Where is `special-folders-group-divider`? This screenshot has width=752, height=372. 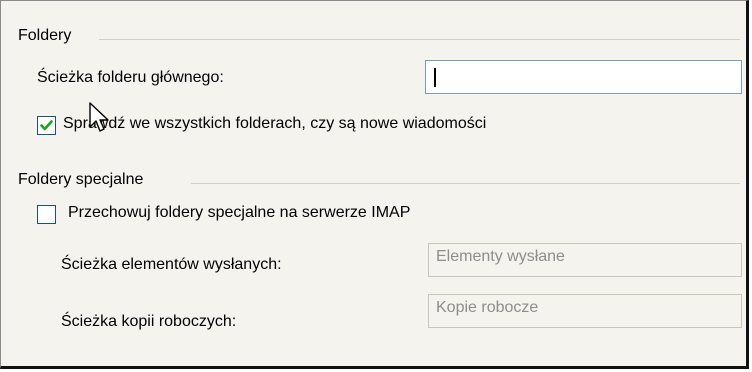 special-folders-group-divider is located at coordinates (465, 183).